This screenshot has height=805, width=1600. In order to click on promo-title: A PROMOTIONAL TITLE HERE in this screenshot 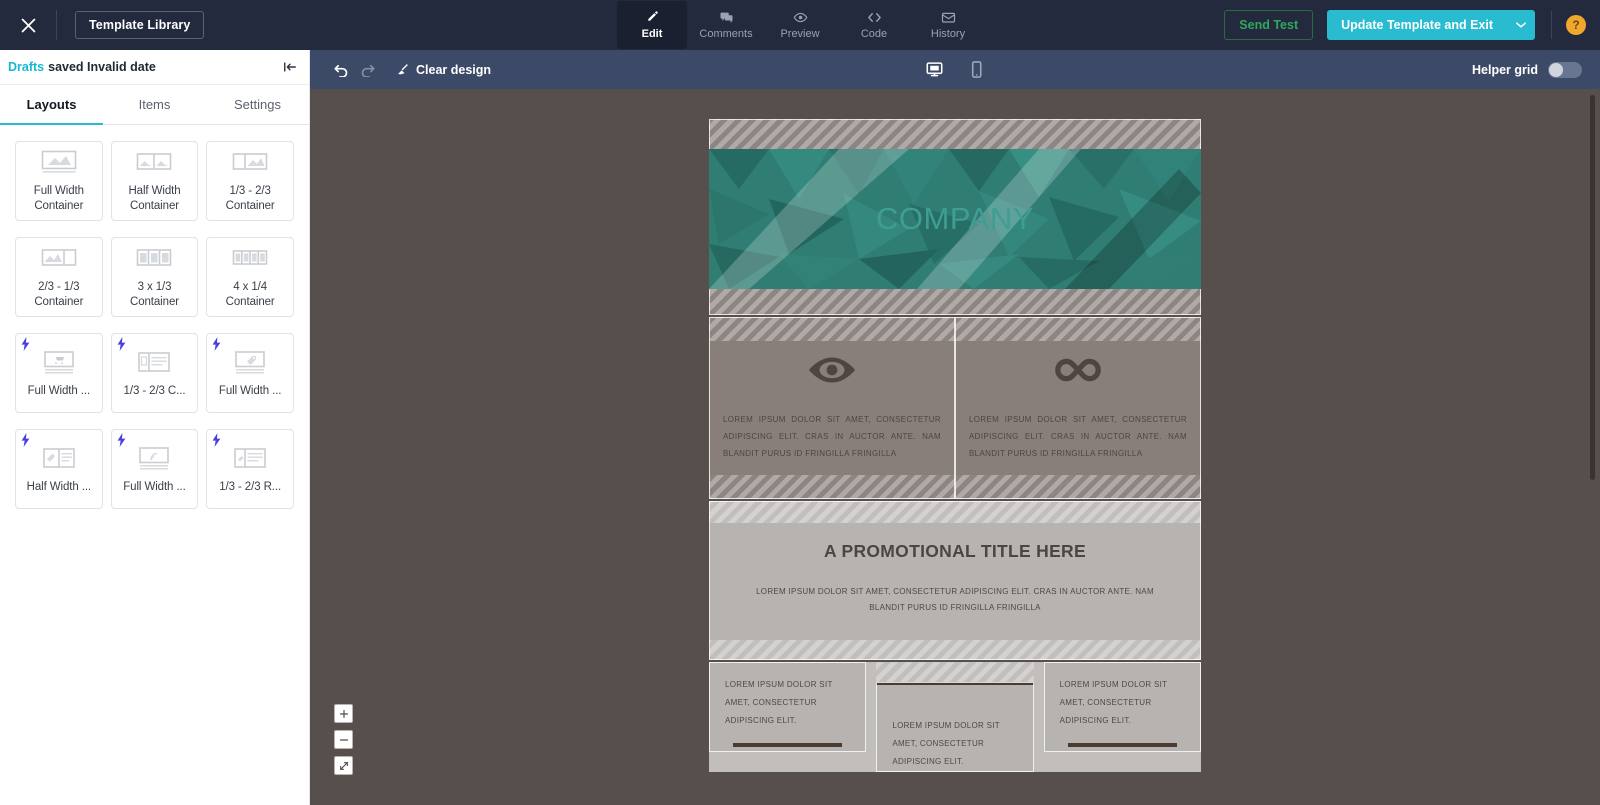, I will do `click(955, 550)`.